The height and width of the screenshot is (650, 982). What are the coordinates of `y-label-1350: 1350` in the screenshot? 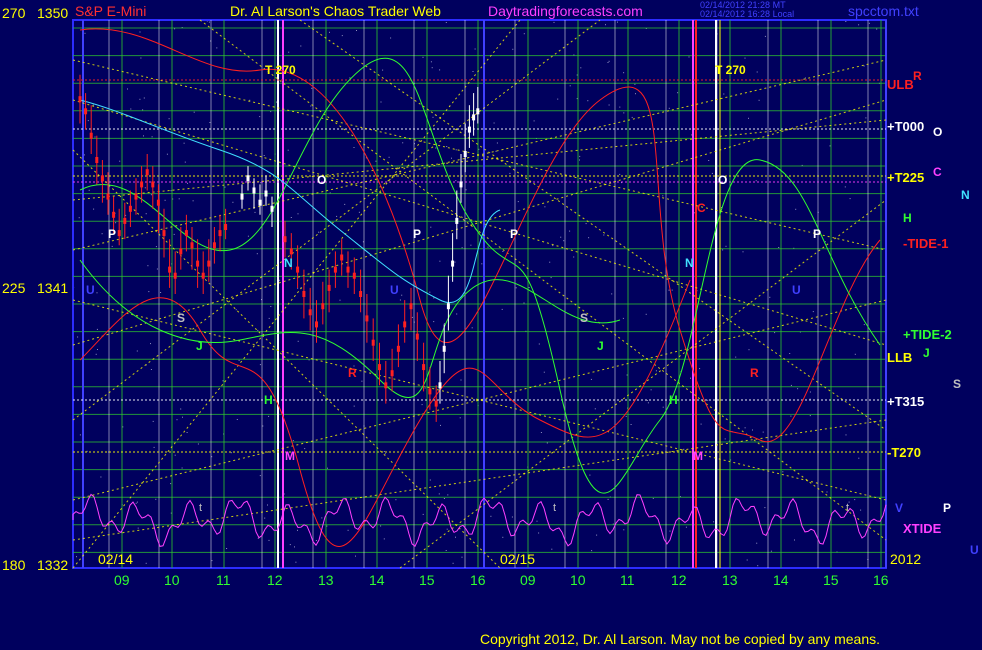 It's located at (53, 13).